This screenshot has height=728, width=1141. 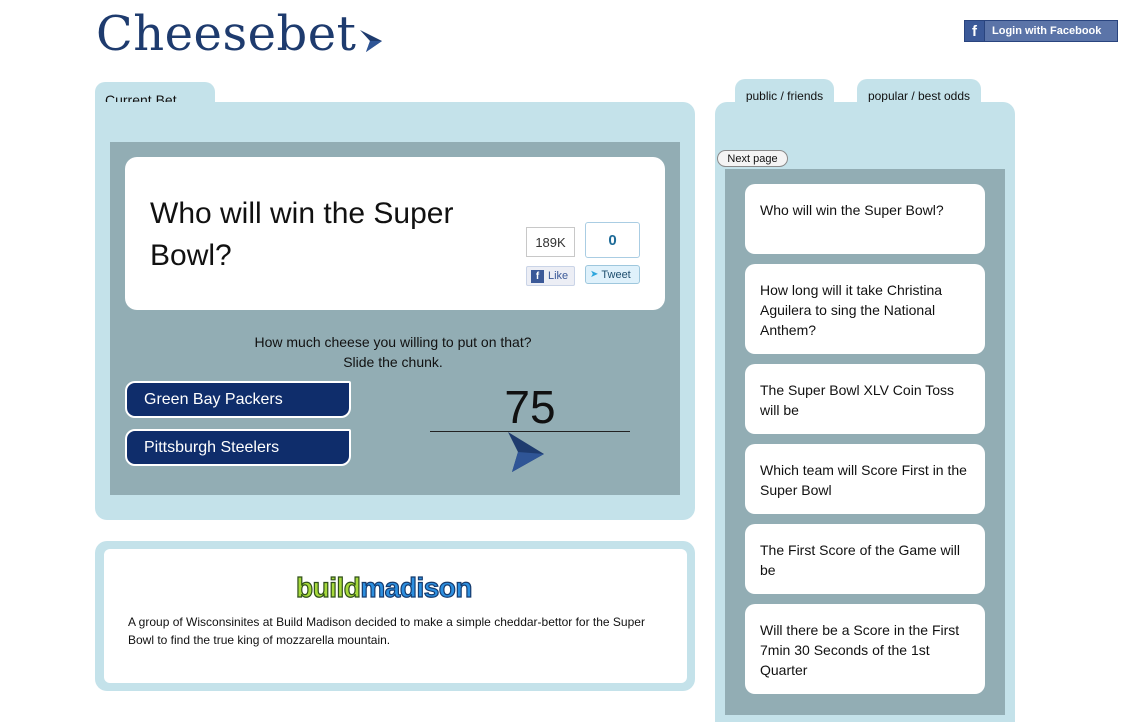 I want to click on tweet-count: 0, so click(x=612, y=240).